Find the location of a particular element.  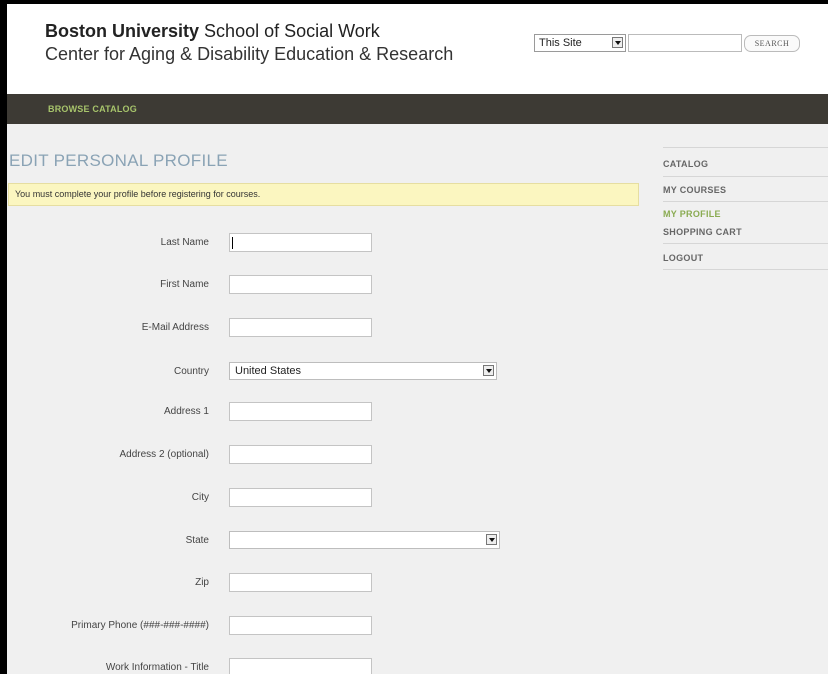

page-title: EDIT PERSONAL PROFILE is located at coordinates (118, 160).